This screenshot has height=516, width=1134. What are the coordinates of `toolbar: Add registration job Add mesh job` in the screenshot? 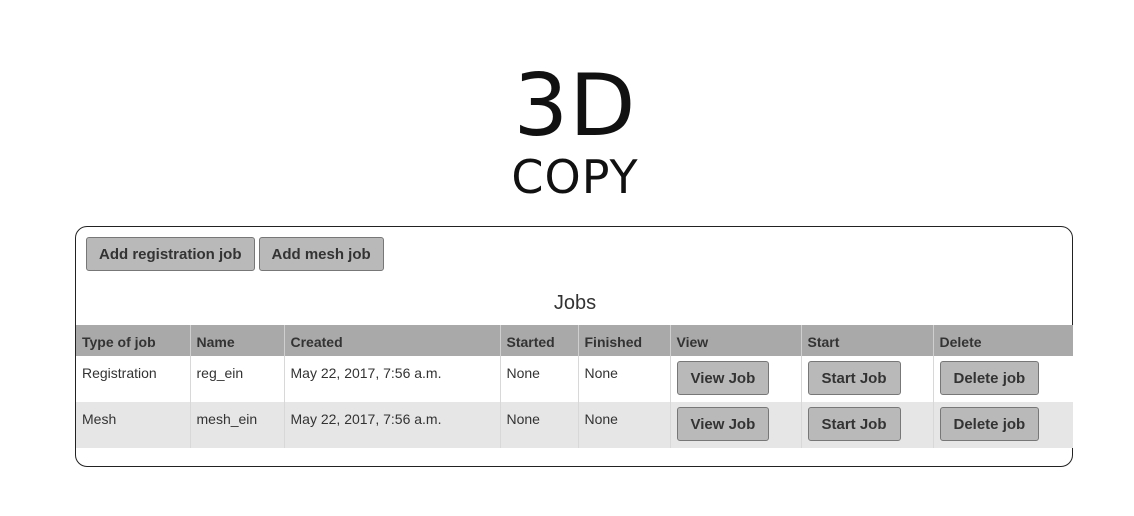 It's located at (235, 254).